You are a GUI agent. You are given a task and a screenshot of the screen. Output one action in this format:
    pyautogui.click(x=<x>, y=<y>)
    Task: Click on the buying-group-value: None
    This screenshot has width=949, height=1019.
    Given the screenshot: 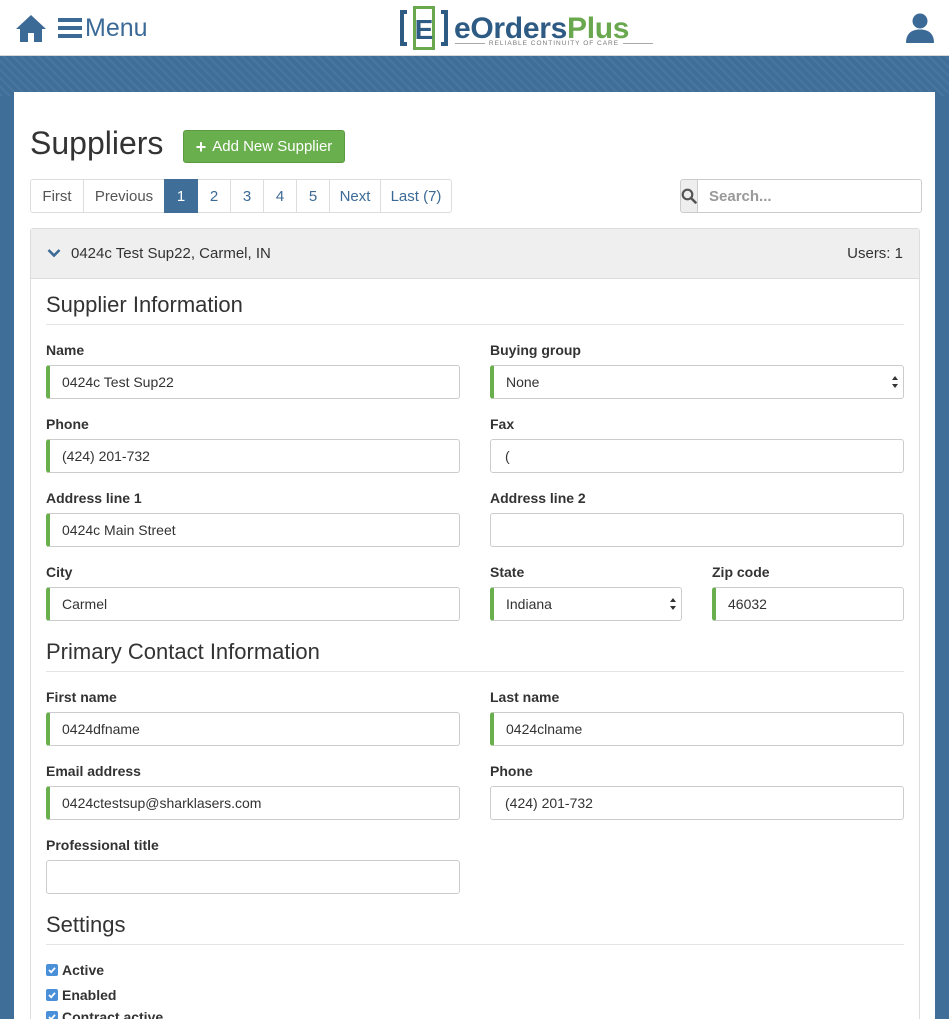 What is the action you would take?
    pyautogui.click(x=523, y=382)
    